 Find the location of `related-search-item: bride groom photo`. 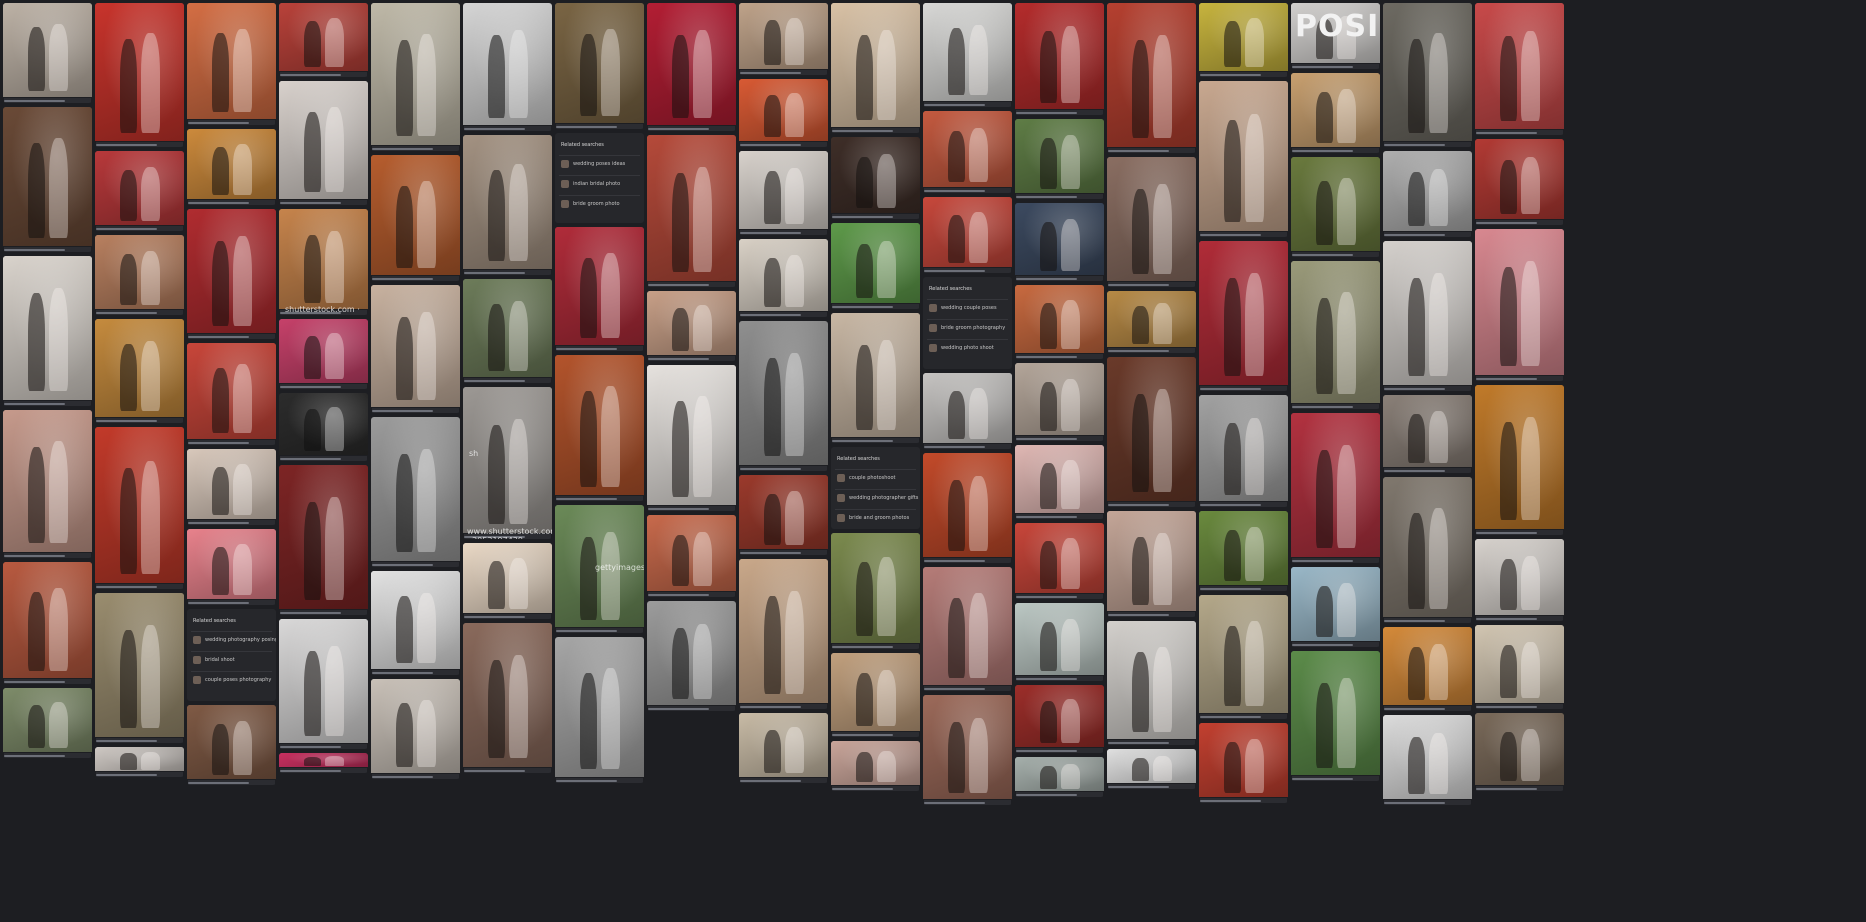

related-search-item: bride groom photo is located at coordinates (599, 203).